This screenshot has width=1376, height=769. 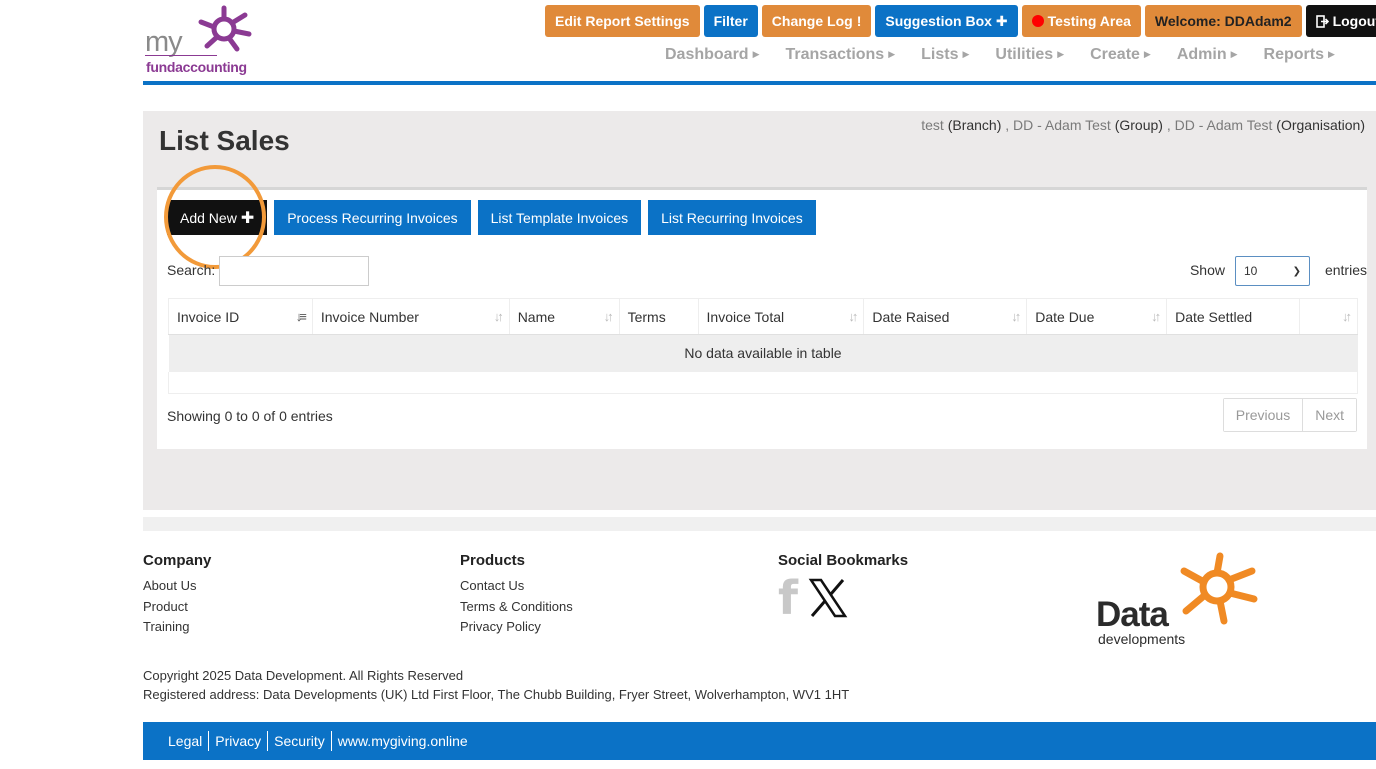 What do you see at coordinates (1037, 21) in the screenshot?
I see `red-dot-icon` at bounding box center [1037, 21].